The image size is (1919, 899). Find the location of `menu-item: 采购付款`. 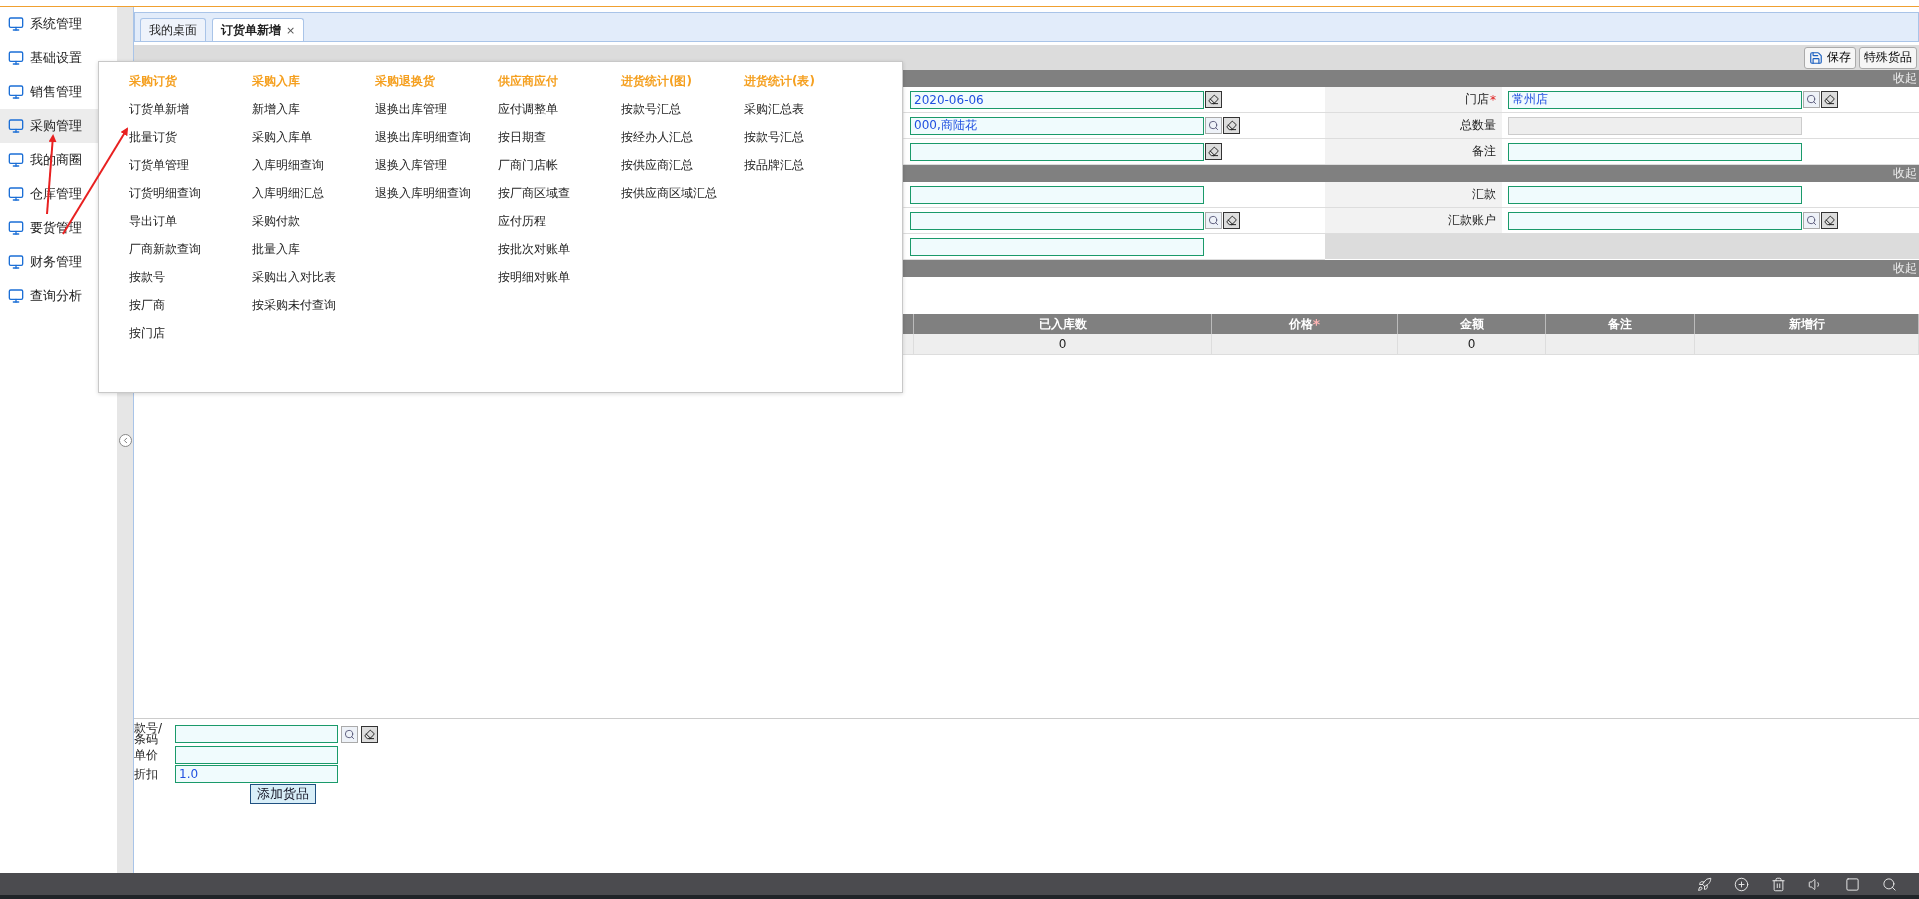

menu-item: 采购付款 is located at coordinates (313, 228).